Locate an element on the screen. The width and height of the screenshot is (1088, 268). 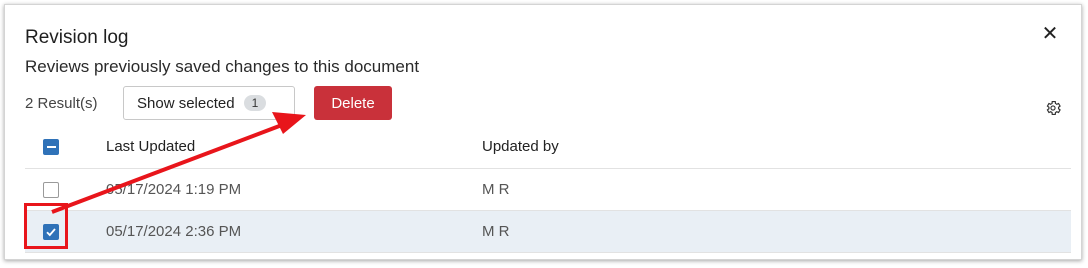
last-updated-cell: 05/17/2024 2:36 PM is located at coordinates (174, 231).